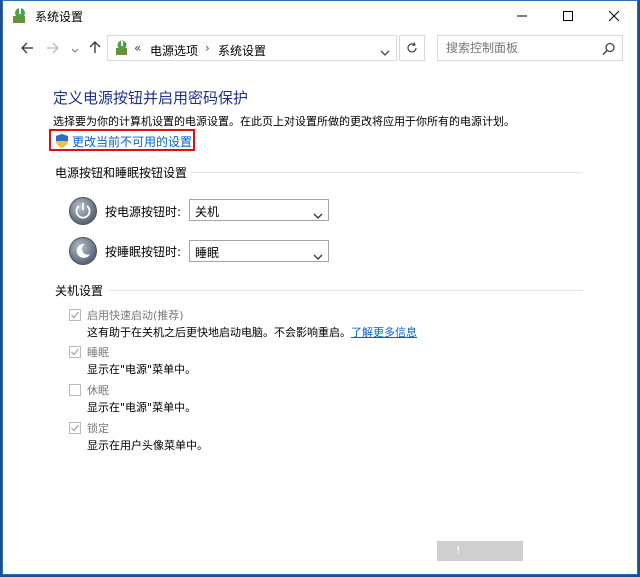 The image size is (640, 577). I want to click on power-button-action-value: 关机, so click(207, 212).